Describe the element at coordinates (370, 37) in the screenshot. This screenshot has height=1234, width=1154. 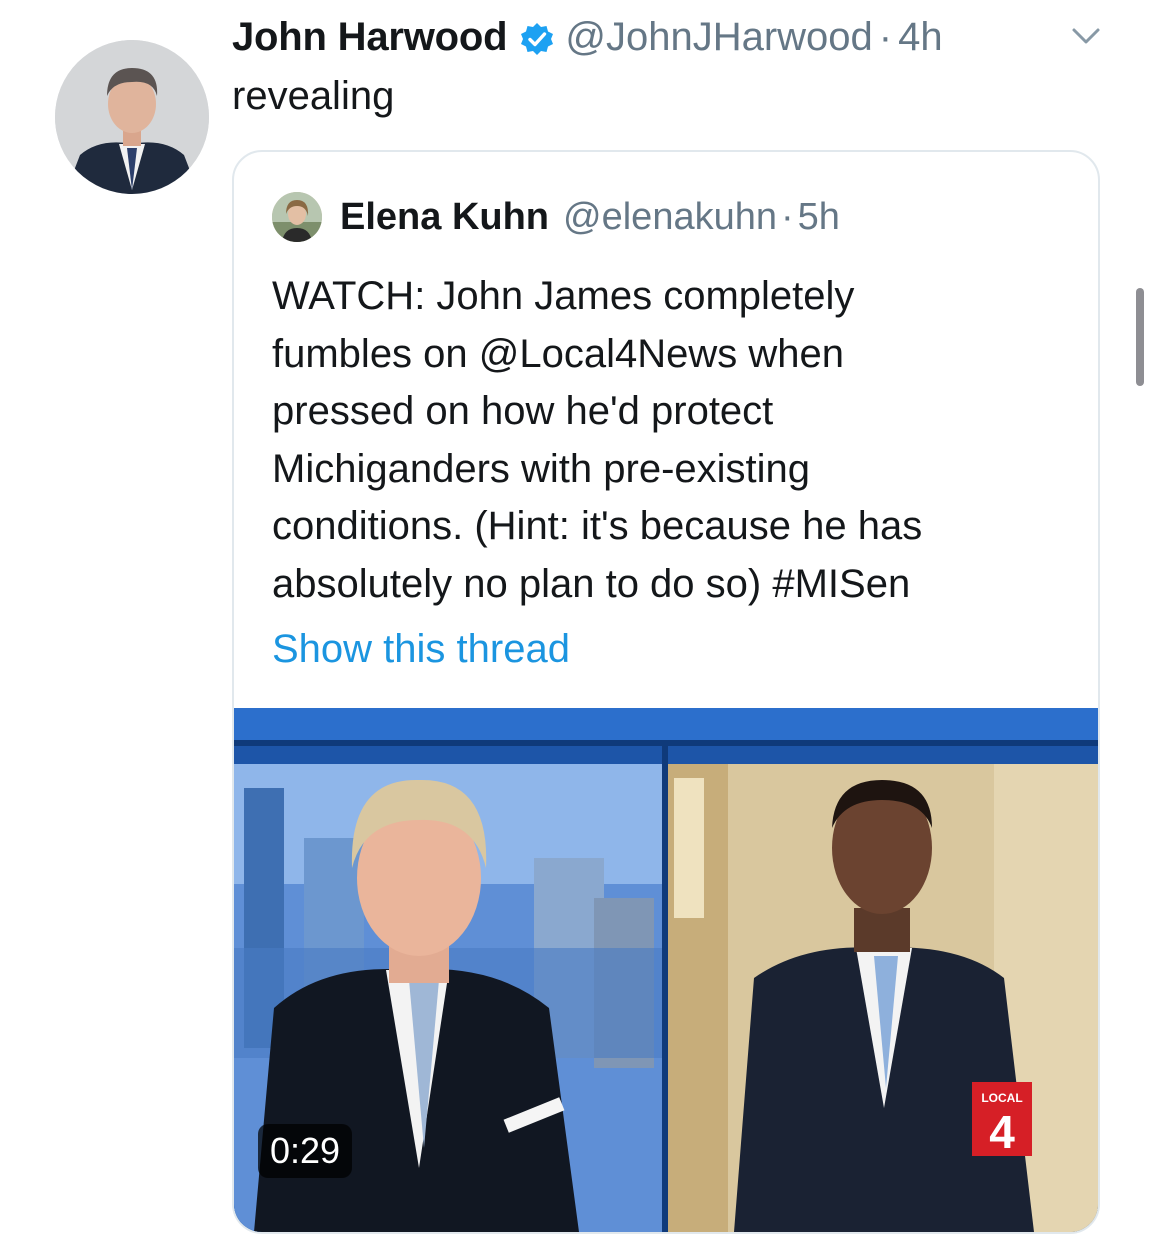
I see `author-name: John Harwood` at that location.